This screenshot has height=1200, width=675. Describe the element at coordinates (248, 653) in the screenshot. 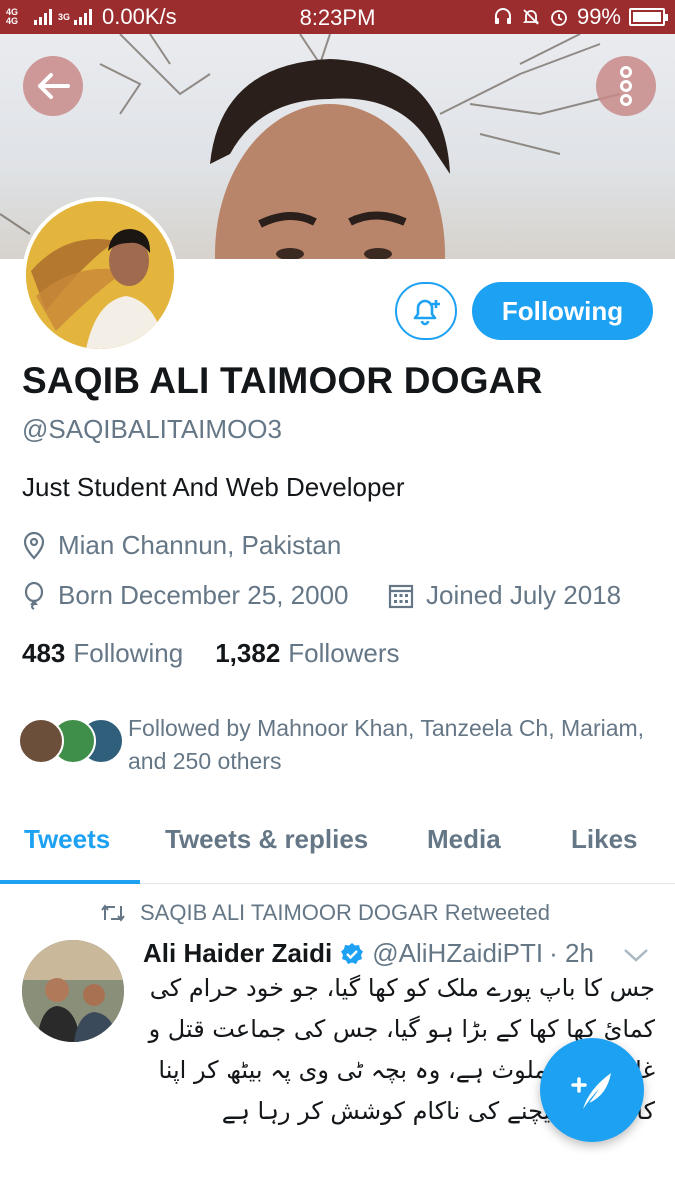

I see `followers-count: 1,382` at that location.